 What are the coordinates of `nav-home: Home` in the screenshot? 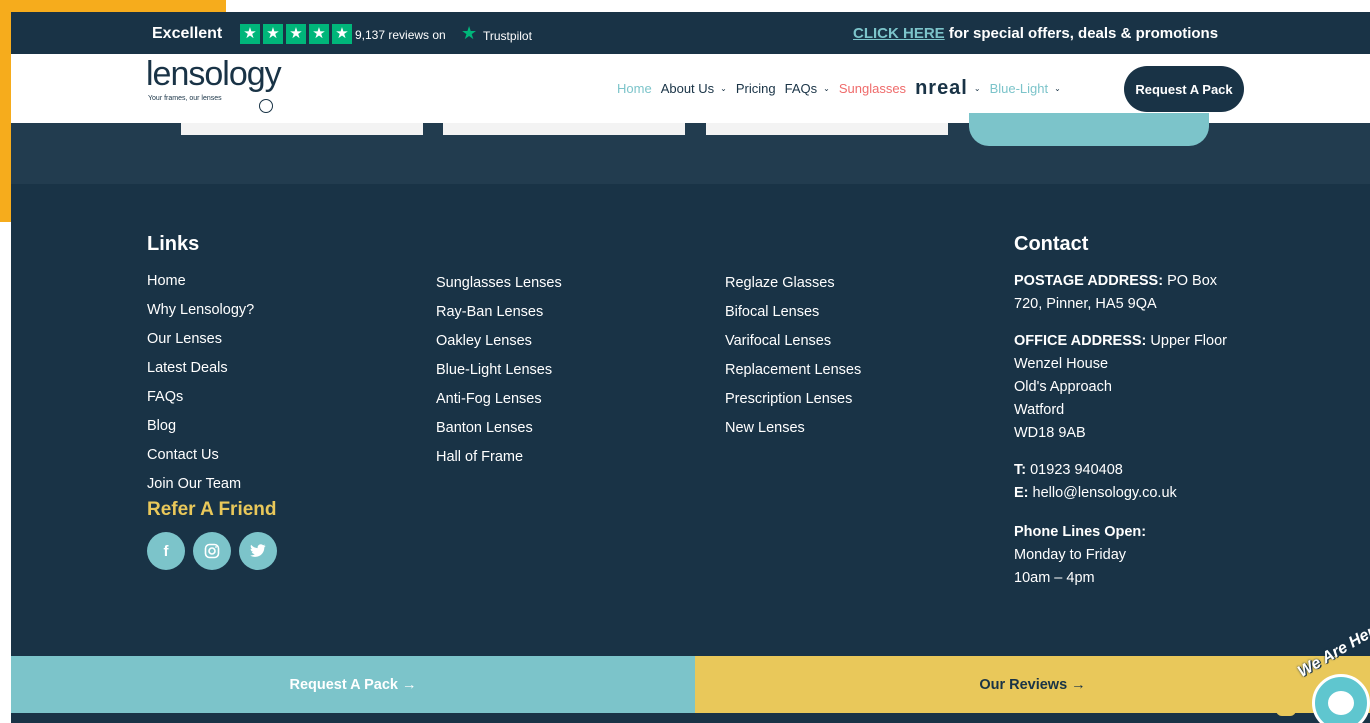 It's located at (634, 88).